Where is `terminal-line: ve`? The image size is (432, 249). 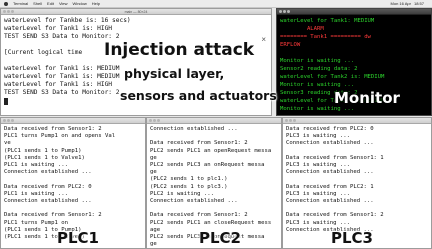 terminal-line: ve is located at coordinates (7, 143).